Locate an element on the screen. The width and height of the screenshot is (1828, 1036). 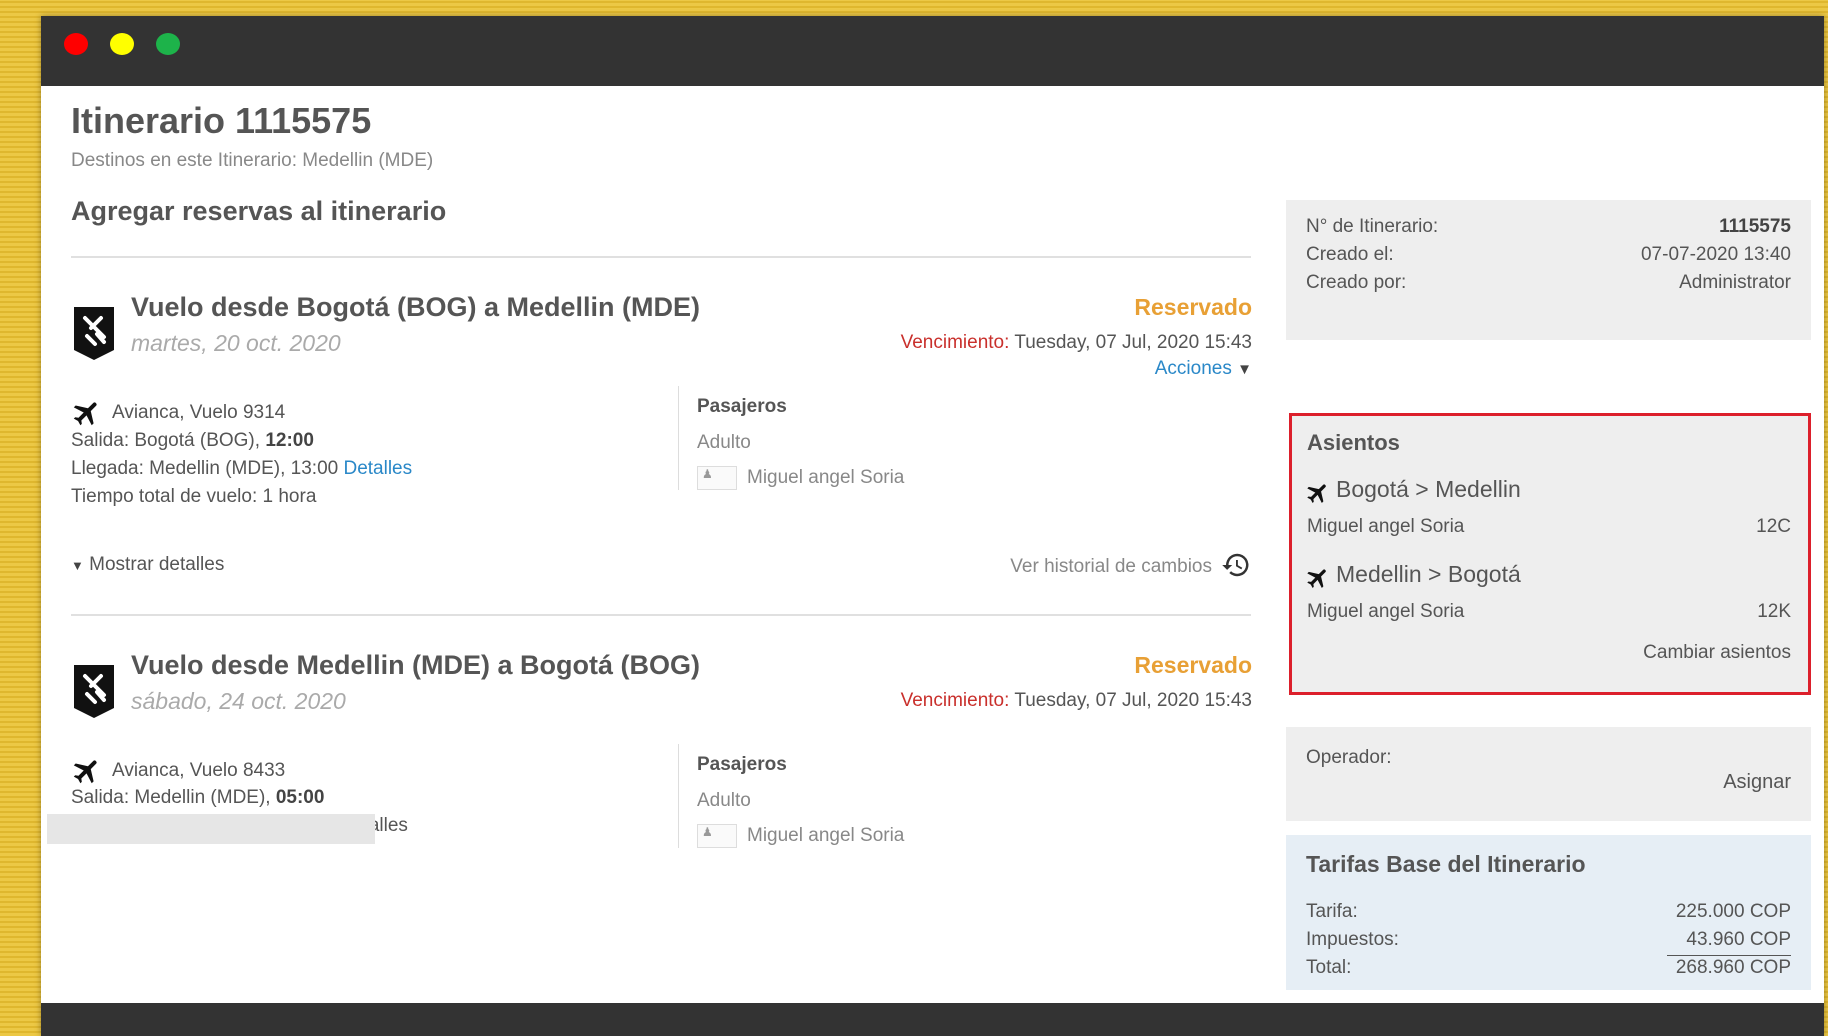
assign-operator-link: Asignar is located at coordinates (1757, 782).